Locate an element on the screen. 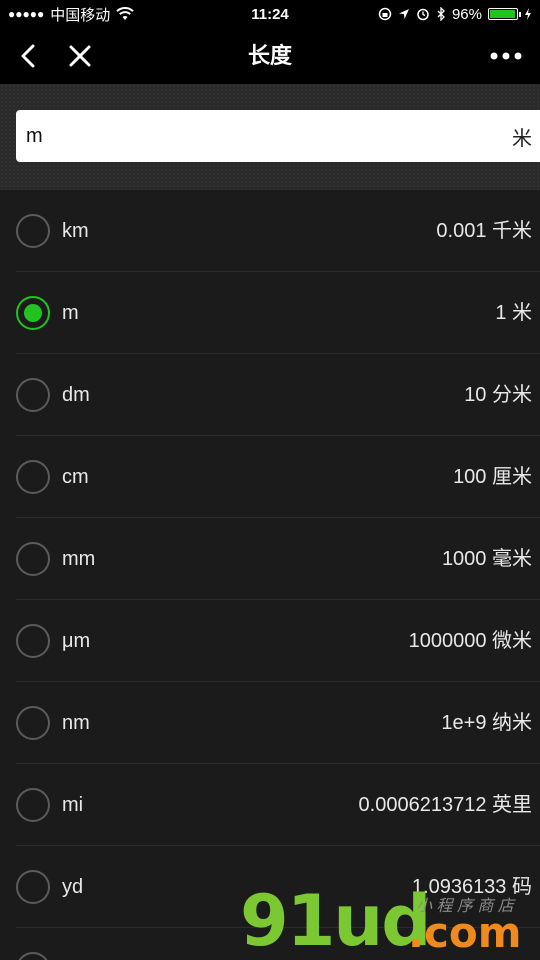 Image resolution: width=540 pixels, height=960 pixels. unit-abbr: m is located at coordinates (70, 313).